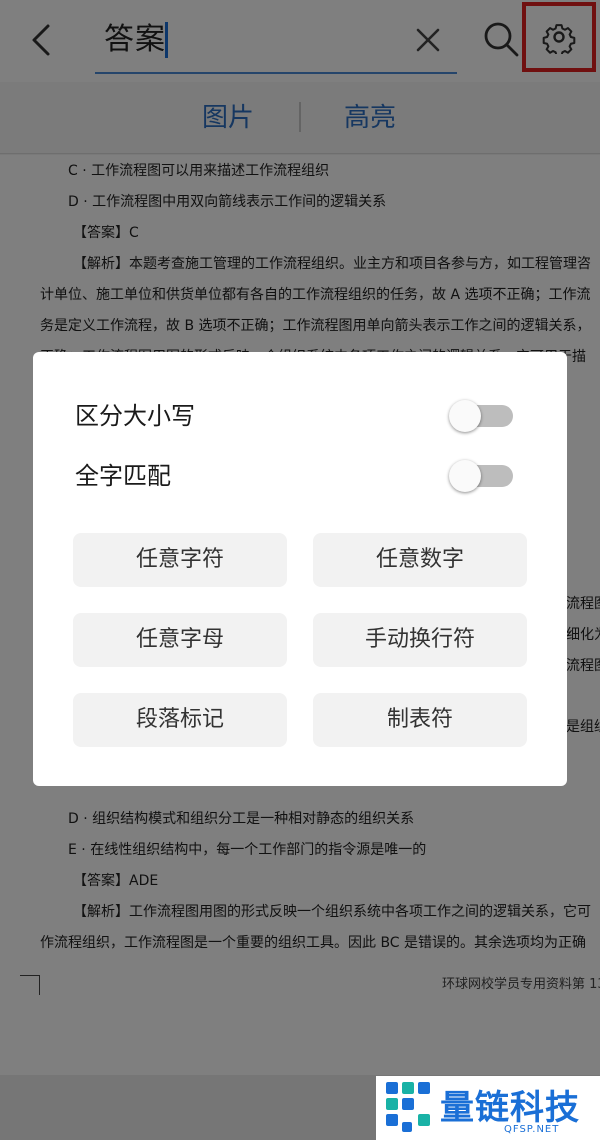 This screenshot has height=1140, width=600. Describe the element at coordinates (532, 1129) in the screenshot. I see `brand-domain: QFSP.NET` at that location.